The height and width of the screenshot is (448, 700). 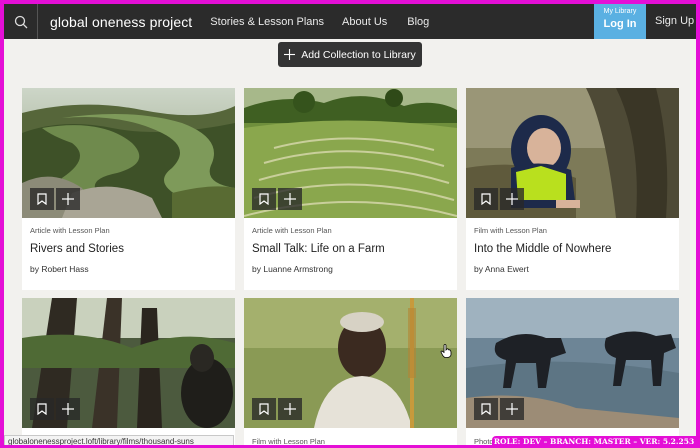 I want to click on add-collection-button: Add Collection to Library, so click(x=350, y=54).